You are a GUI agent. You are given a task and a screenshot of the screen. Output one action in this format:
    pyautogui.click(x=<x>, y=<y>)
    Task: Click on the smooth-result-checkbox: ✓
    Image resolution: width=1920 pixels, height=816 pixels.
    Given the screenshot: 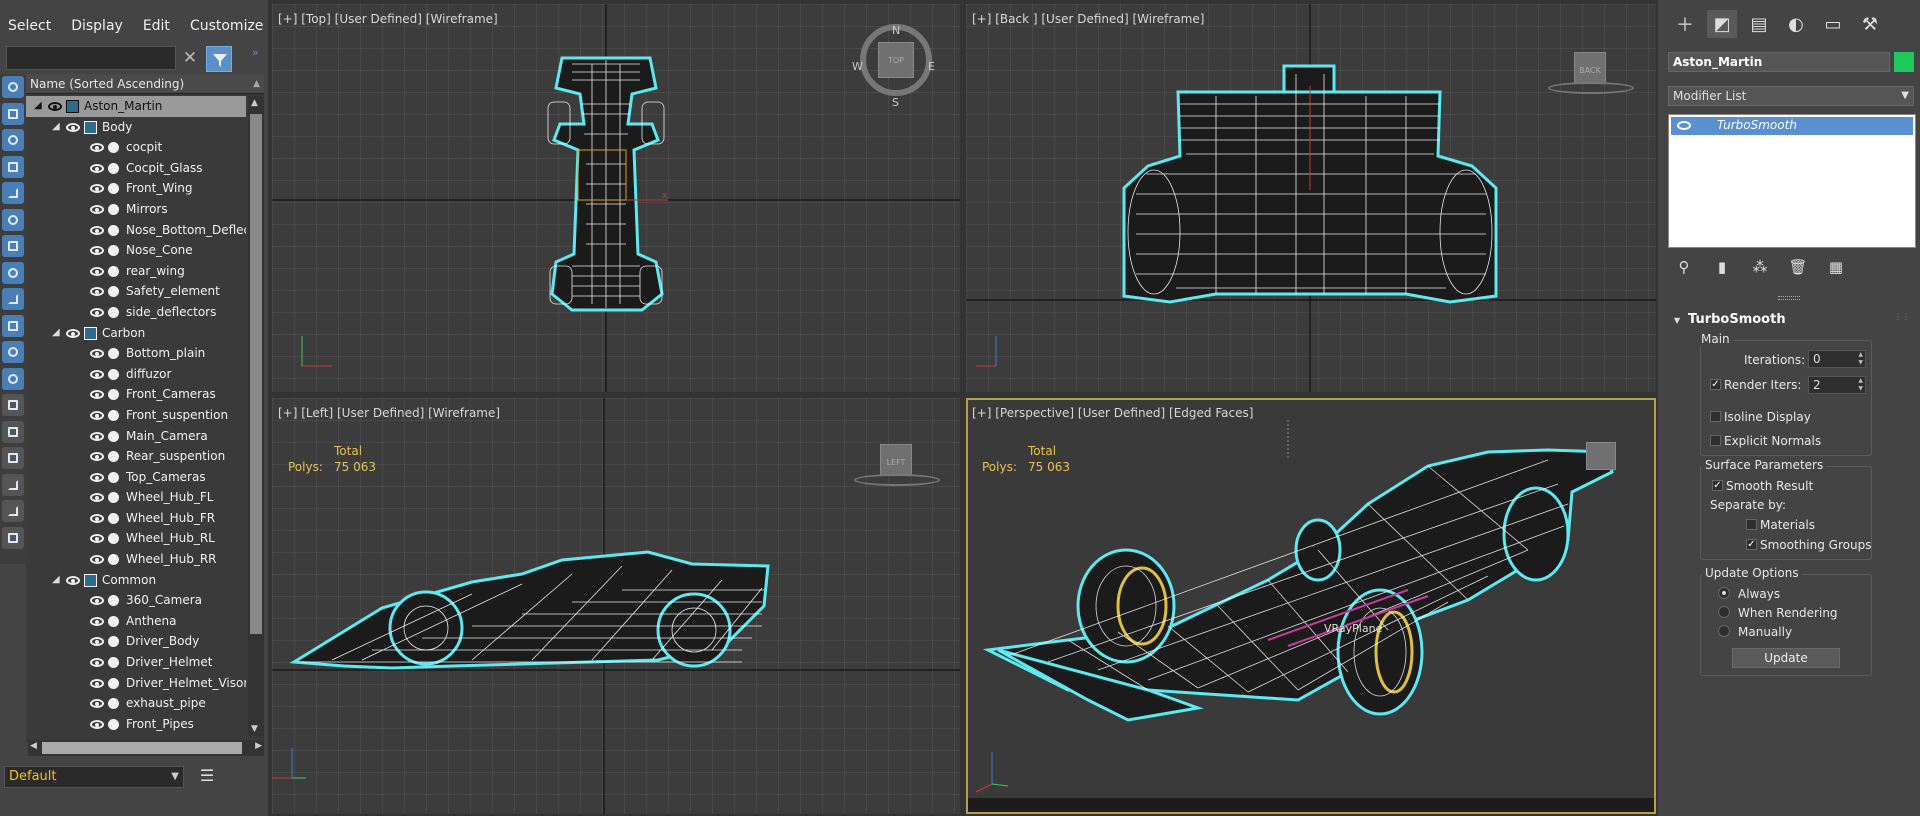 What is the action you would take?
    pyautogui.click(x=1717, y=485)
    